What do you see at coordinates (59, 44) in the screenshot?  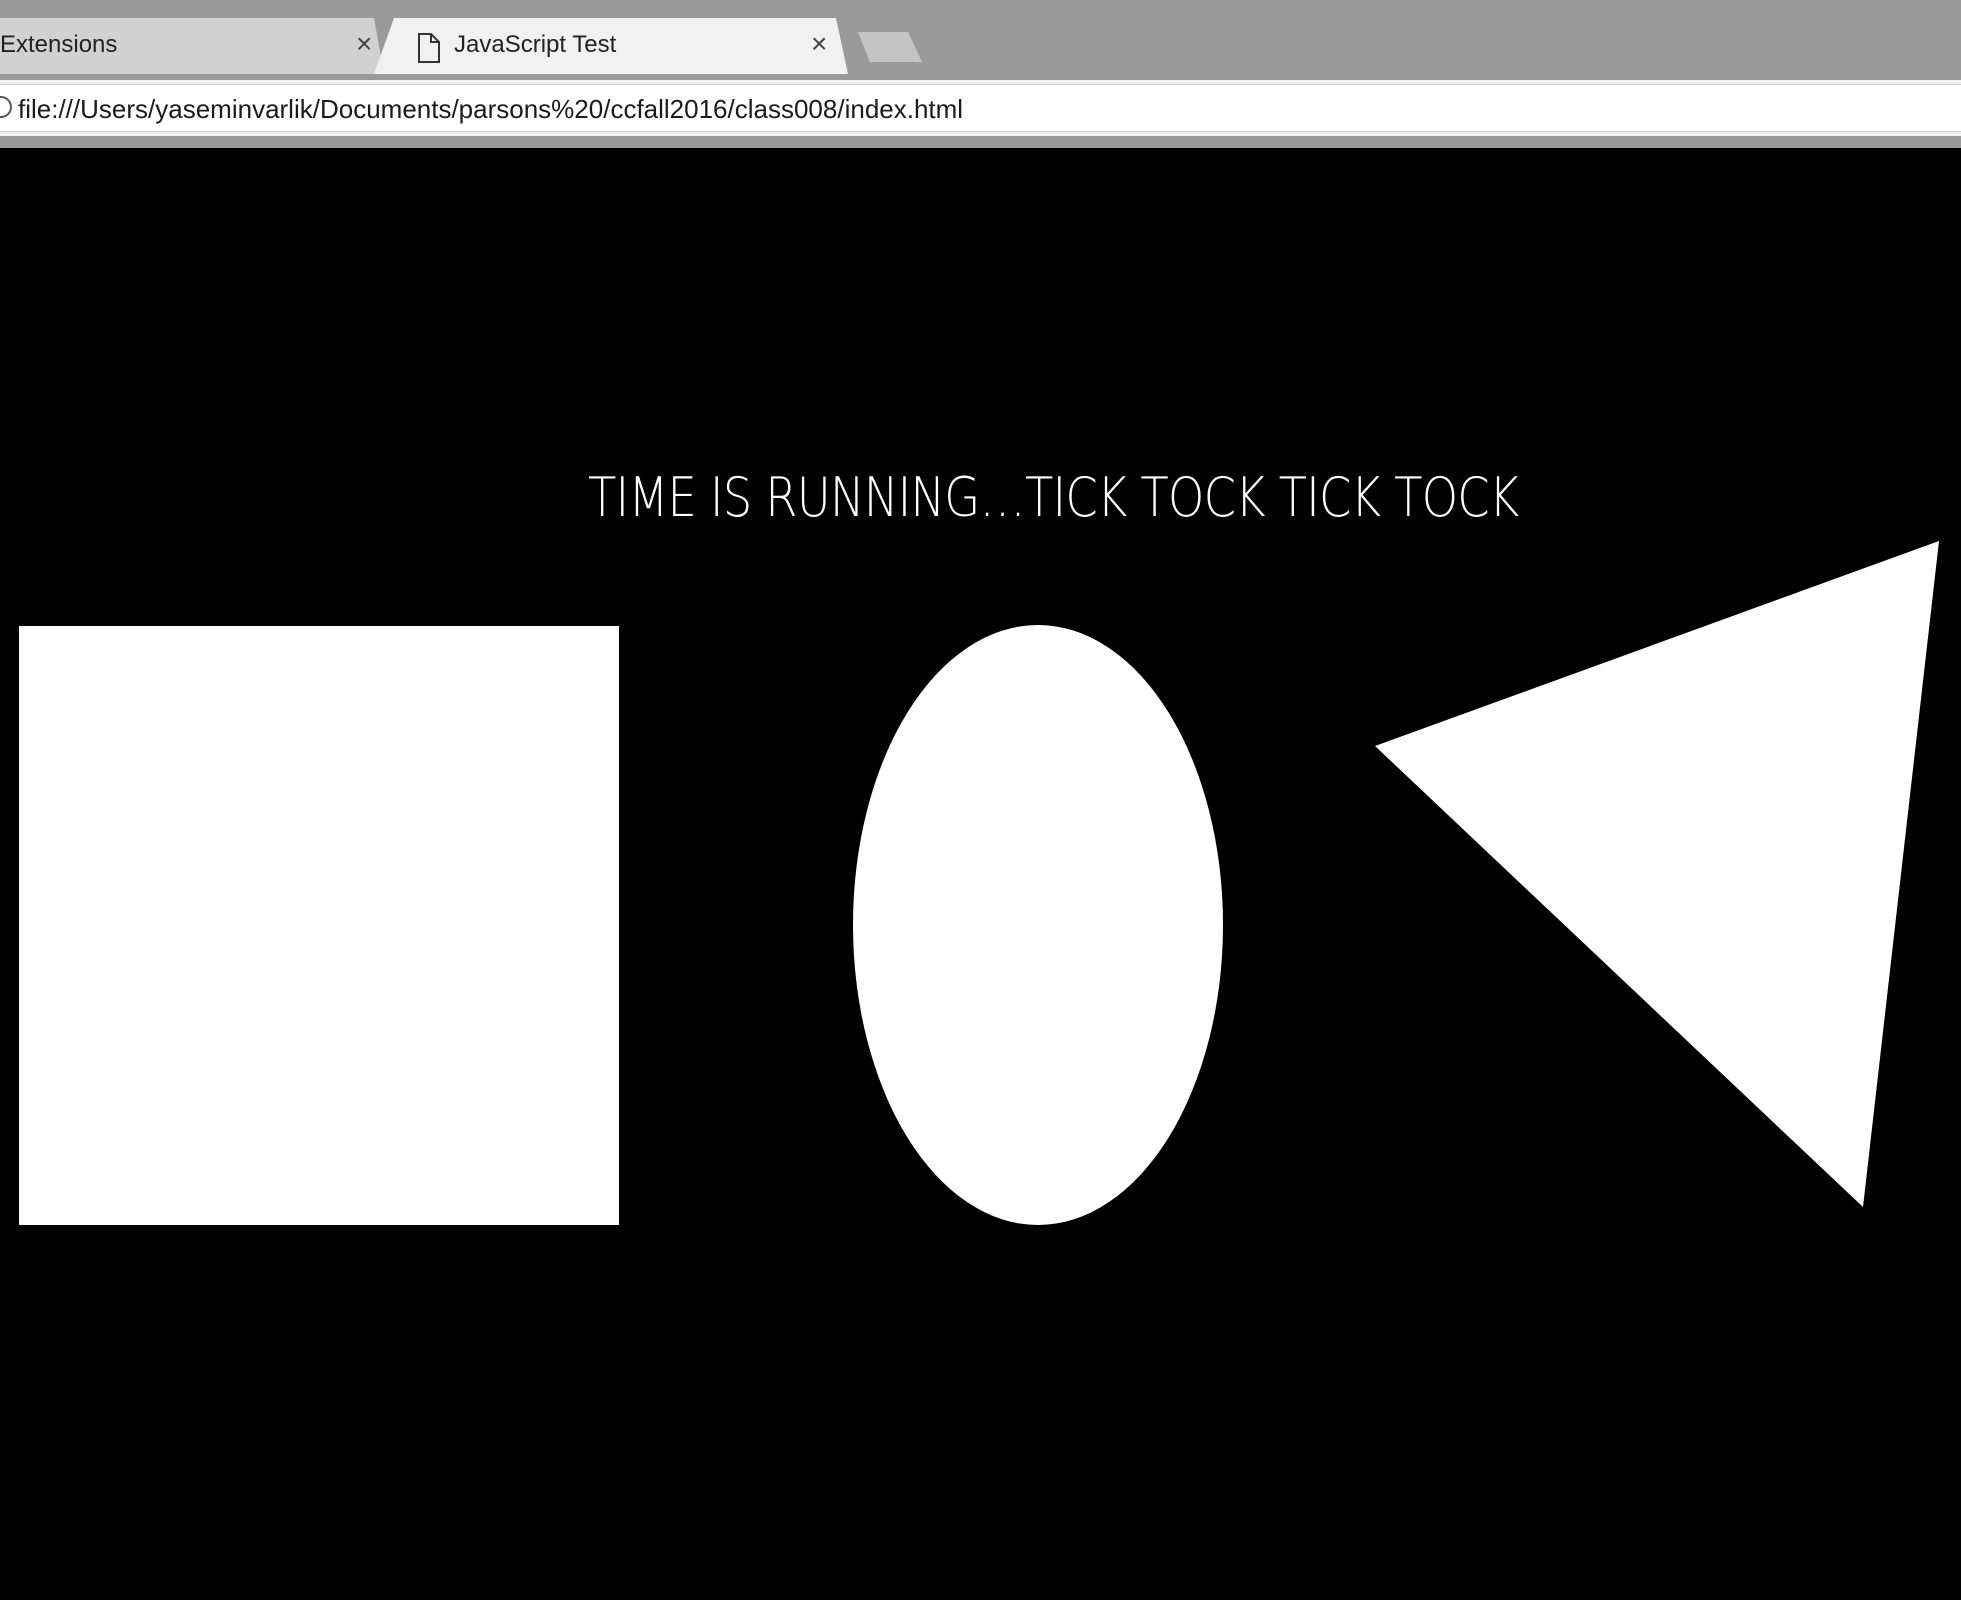 I see `tab-title: Extensions` at bounding box center [59, 44].